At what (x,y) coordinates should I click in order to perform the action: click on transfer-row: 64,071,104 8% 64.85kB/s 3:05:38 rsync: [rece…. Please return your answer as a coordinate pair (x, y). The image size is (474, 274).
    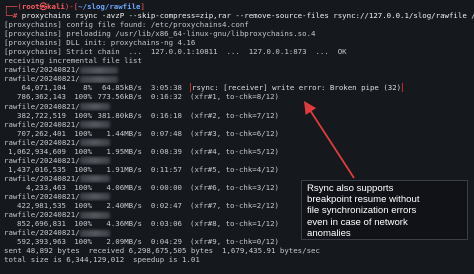
    Looking at the image, I should click on (239, 88).